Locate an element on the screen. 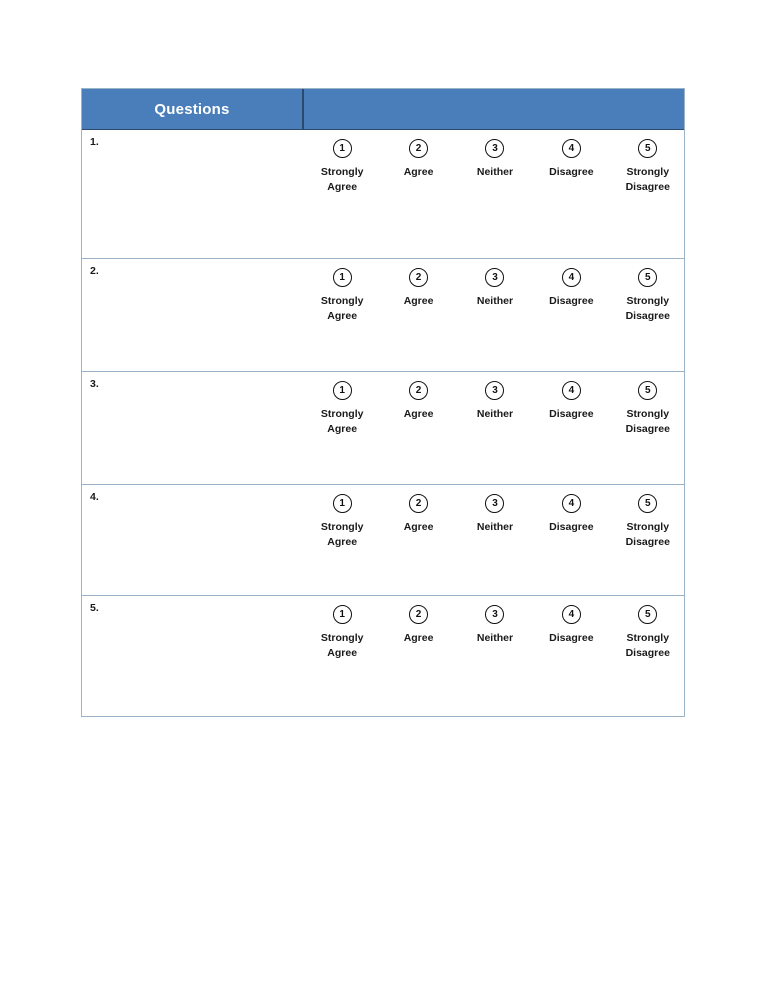 This screenshot has height=994, width=768. header-cell-scale is located at coordinates (494, 109).